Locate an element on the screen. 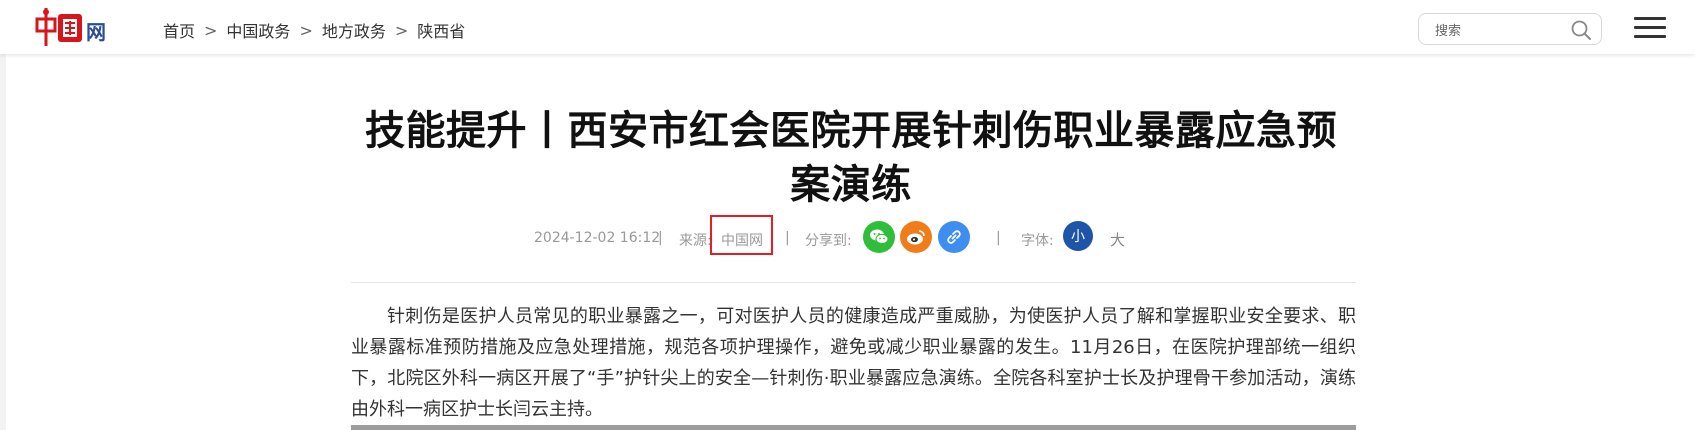 The width and height of the screenshot is (1695, 430). source-highlight-box is located at coordinates (741, 235).